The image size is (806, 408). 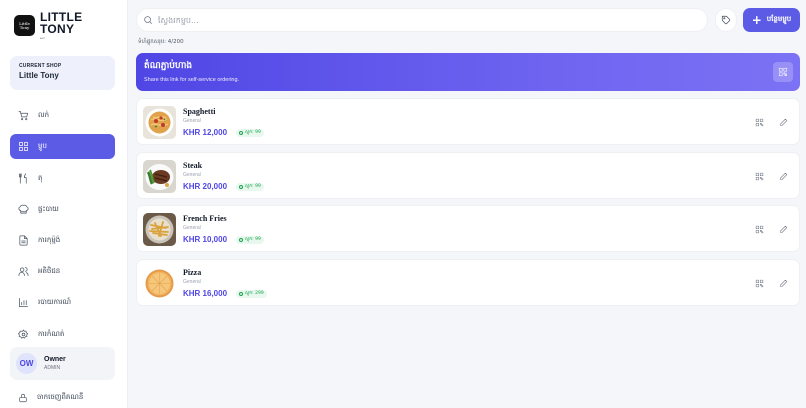 I want to click on current-shop-card: CURRENT SHOP Little Tony, so click(x=62, y=73).